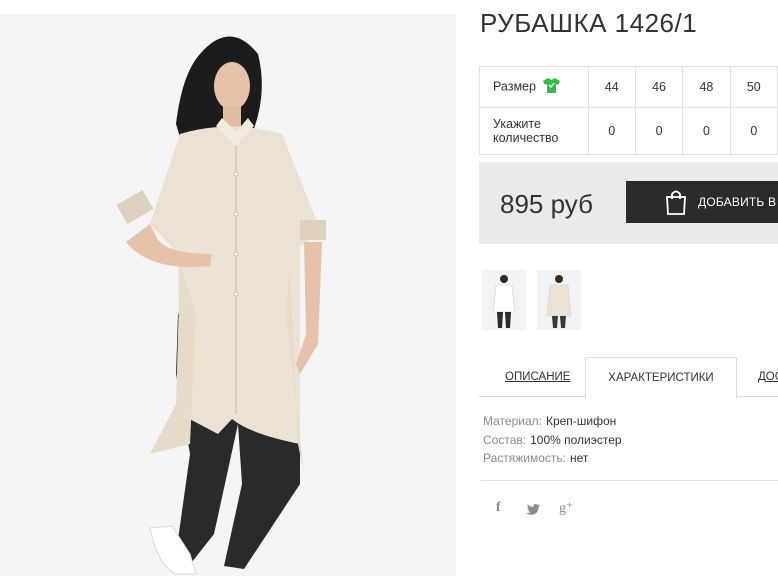 The image size is (778, 579). Describe the element at coordinates (498, 508) in the screenshot. I see `facebook-icon: f` at that location.